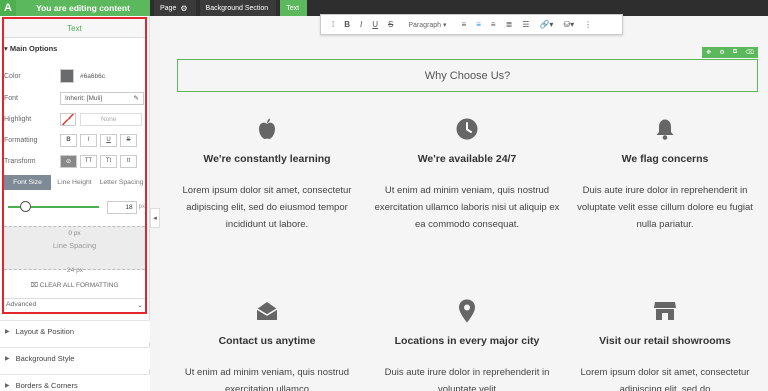 Image resolution: width=768 pixels, height=391 pixels. I want to click on move-icon: ✥, so click(708, 52).